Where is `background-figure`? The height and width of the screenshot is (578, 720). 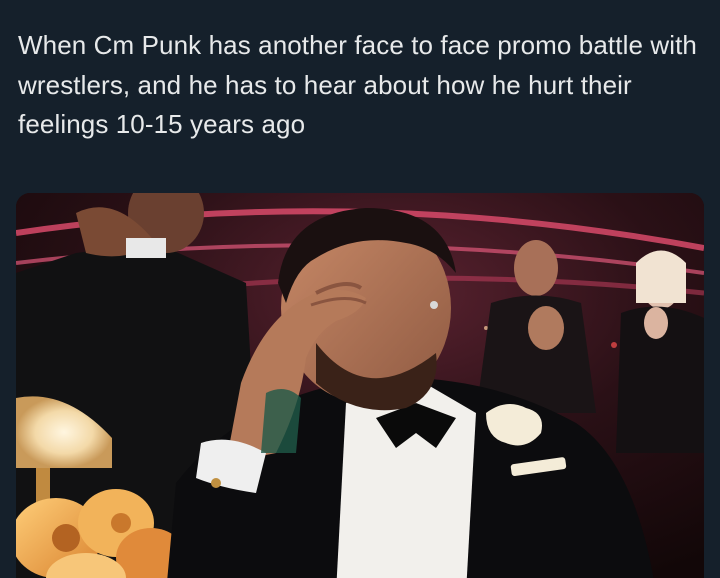
background-figure is located at coordinates (281, 421).